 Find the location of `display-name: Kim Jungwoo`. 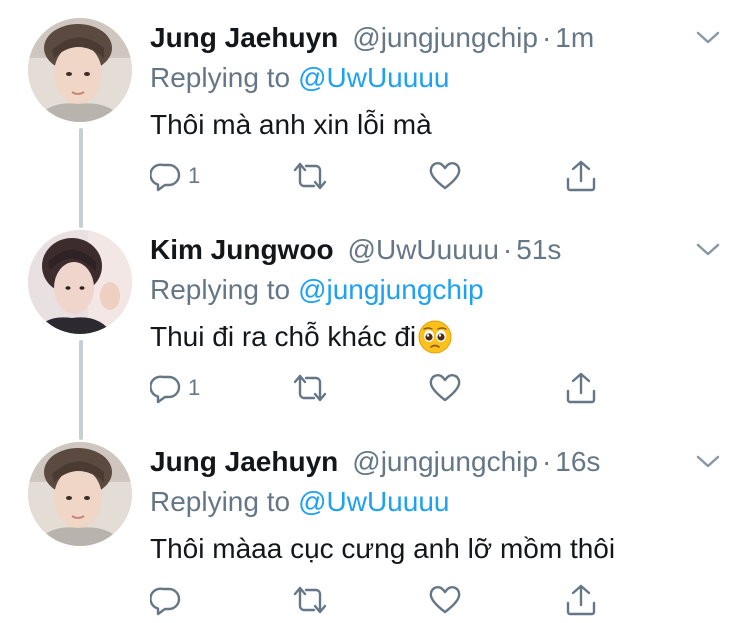

display-name: Kim Jungwoo is located at coordinates (242, 250).